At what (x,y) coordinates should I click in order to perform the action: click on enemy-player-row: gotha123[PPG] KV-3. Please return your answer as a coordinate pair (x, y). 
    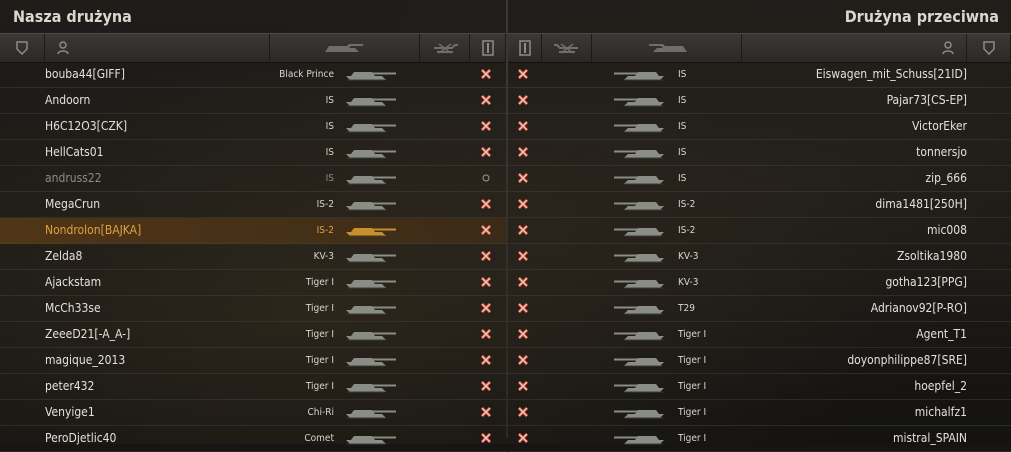
    Looking at the image, I should click on (759, 283).